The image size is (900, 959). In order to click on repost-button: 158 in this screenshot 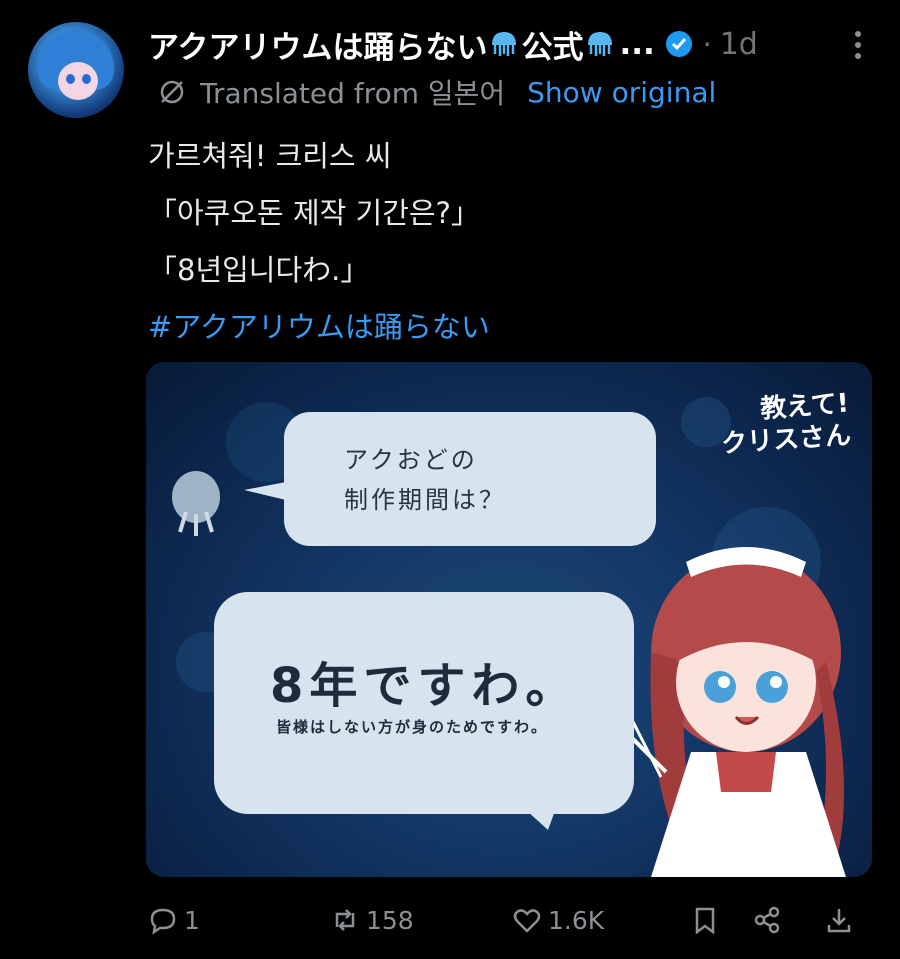, I will do `click(372, 920)`.